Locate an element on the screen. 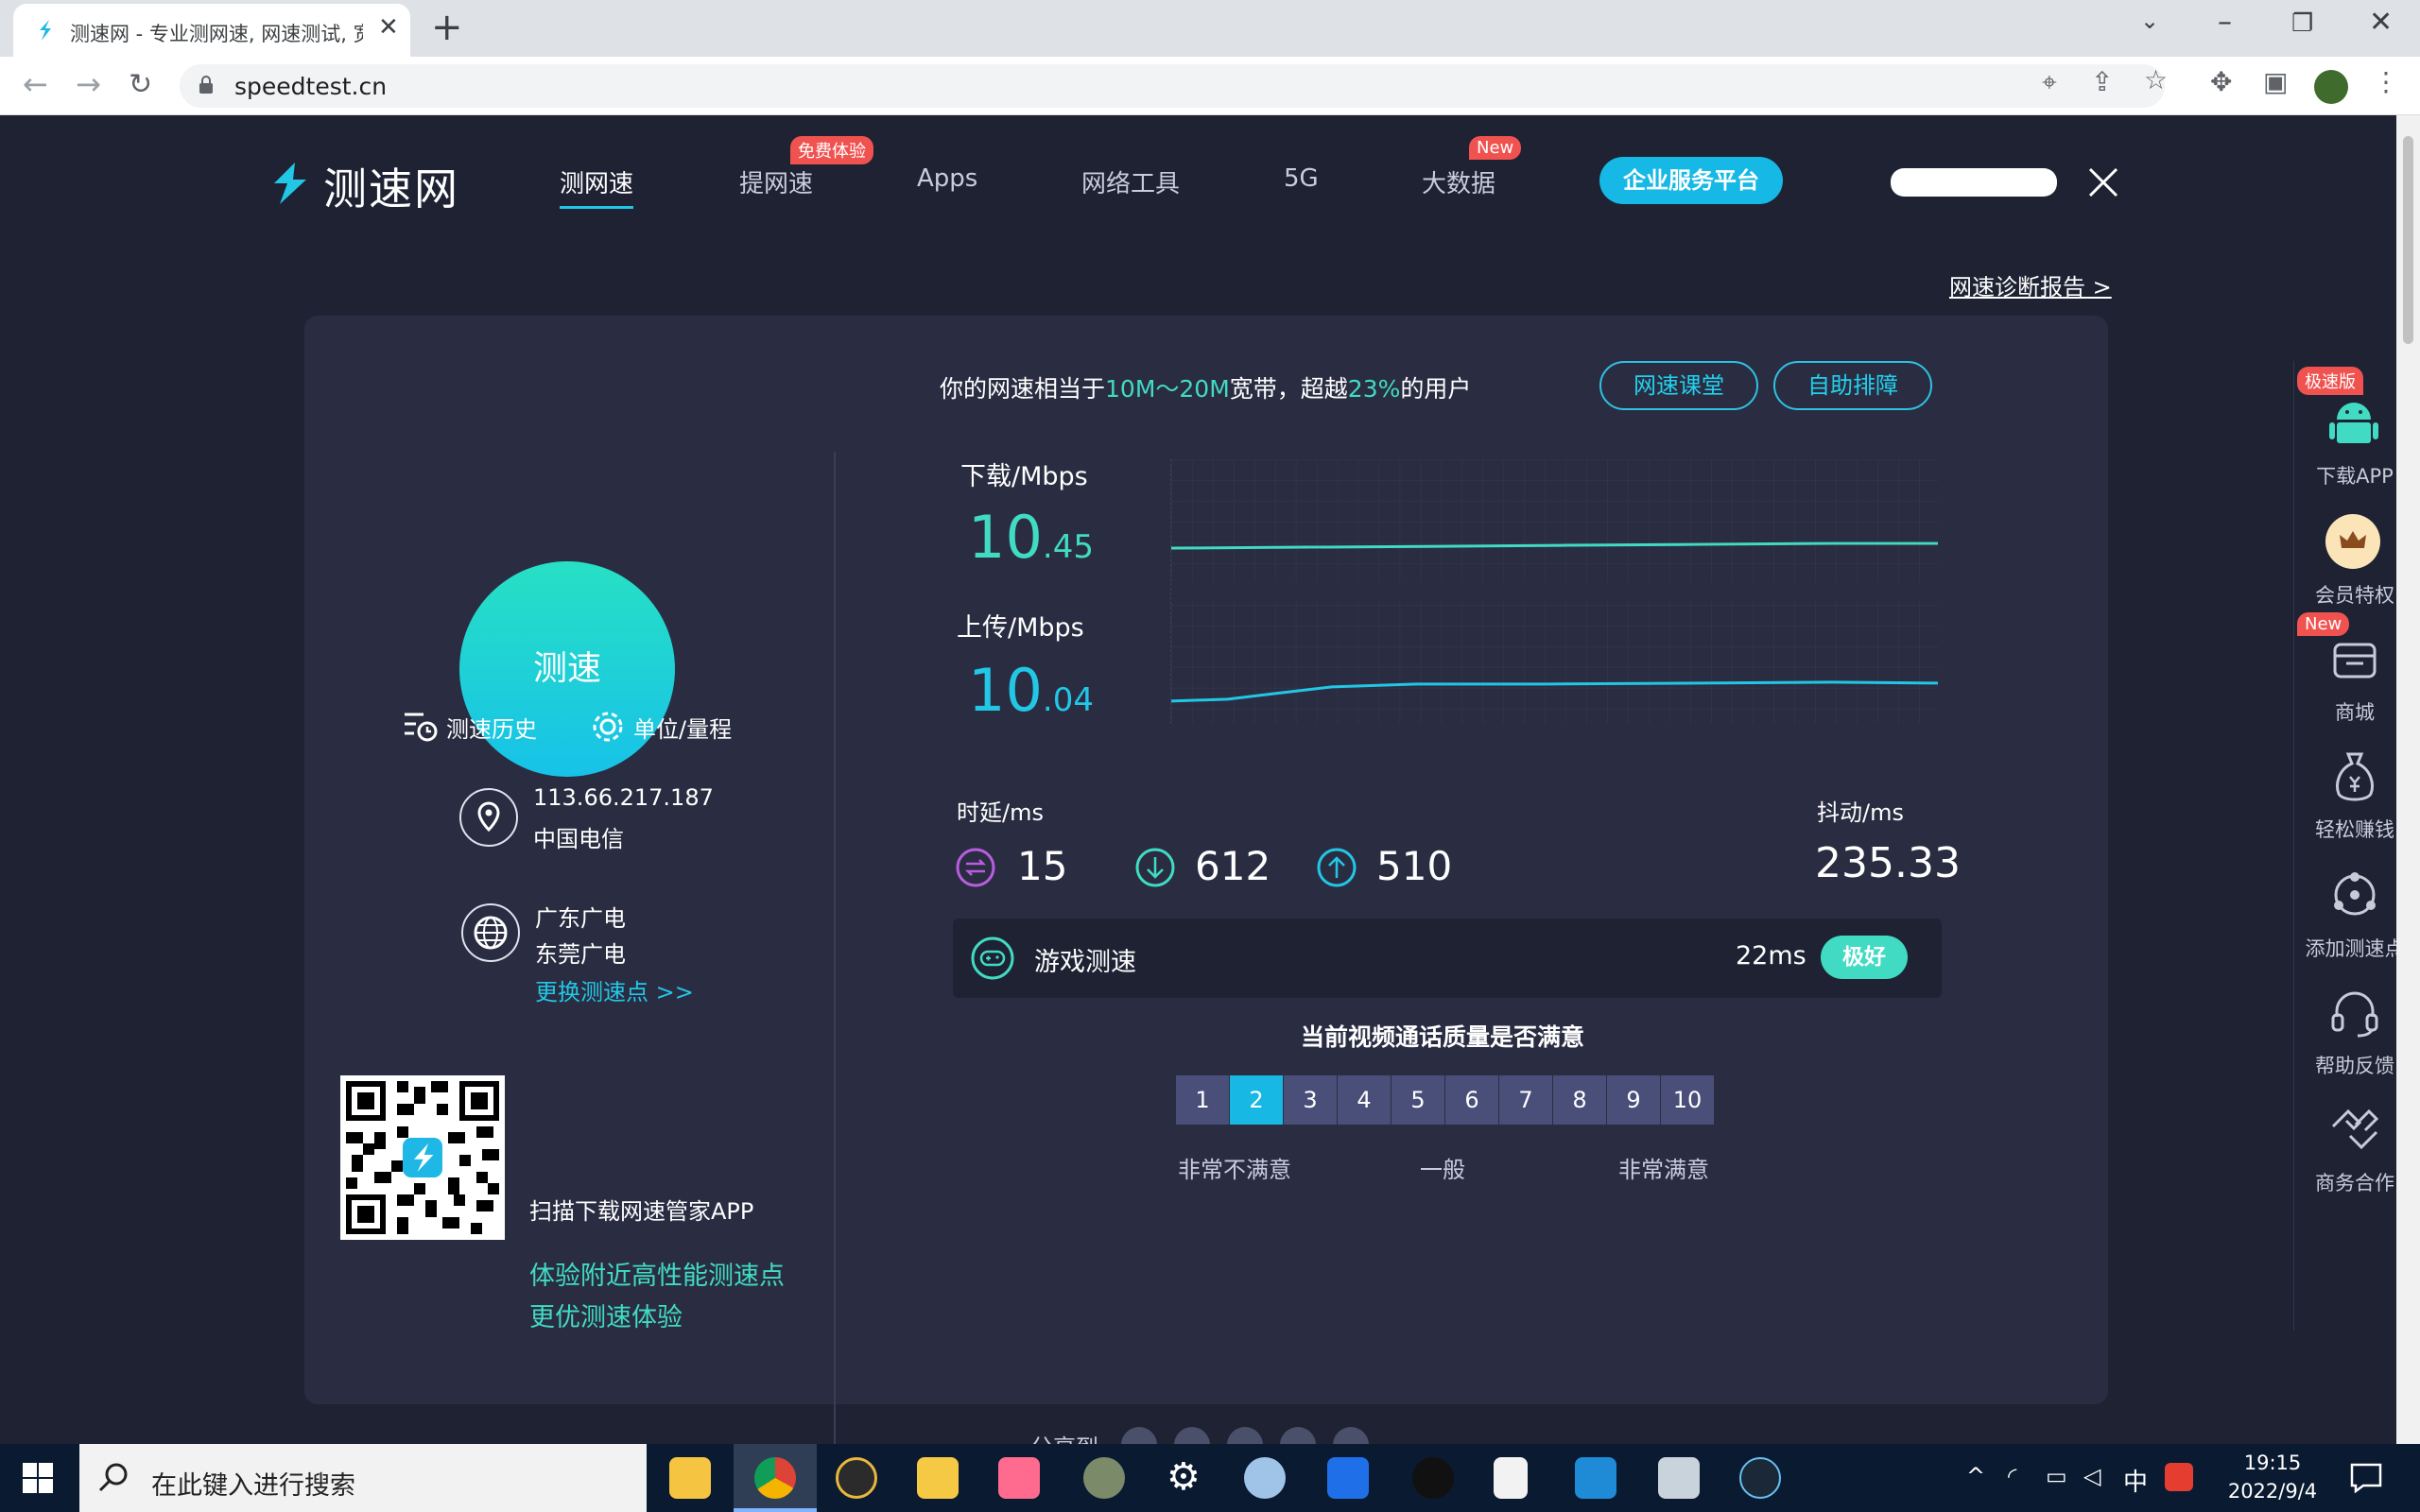 The height and width of the screenshot is (1512, 2420). side-panel-icon: ▣ is located at coordinates (2275, 81).